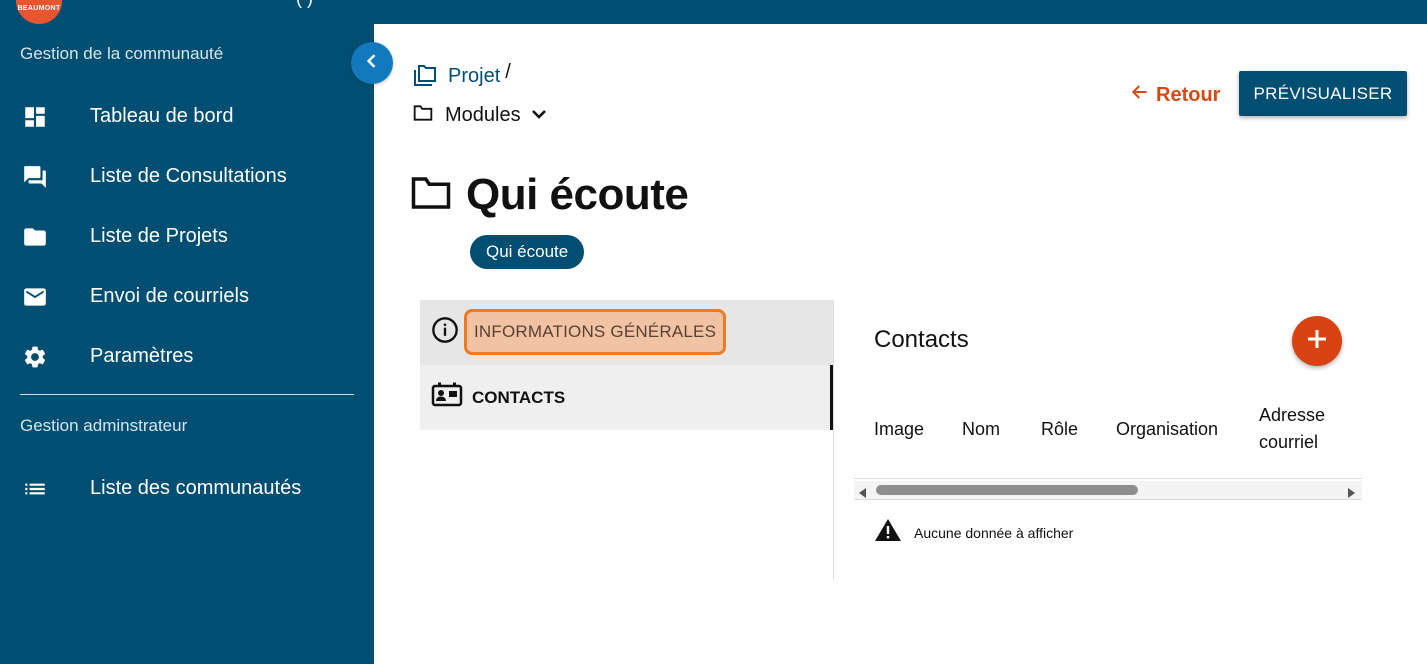  I want to click on community-logo: BEAUMONT, so click(39, 12).